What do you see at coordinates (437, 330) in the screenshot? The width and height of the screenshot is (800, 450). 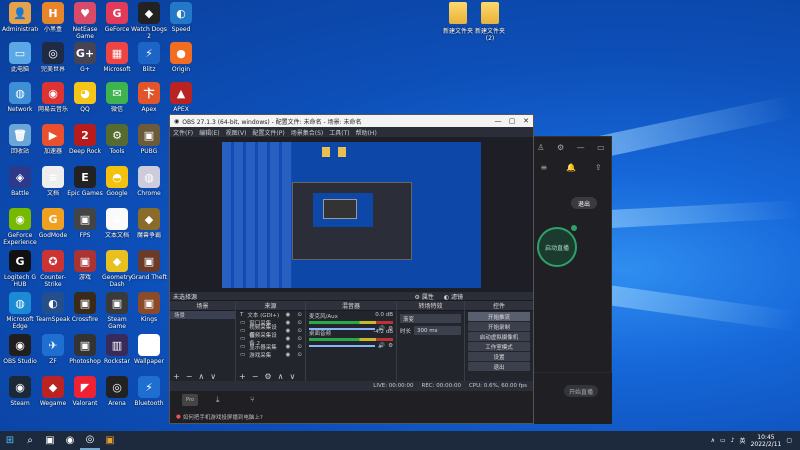 I see `duration-input: 300 ms` at bounding box center [437, 330].